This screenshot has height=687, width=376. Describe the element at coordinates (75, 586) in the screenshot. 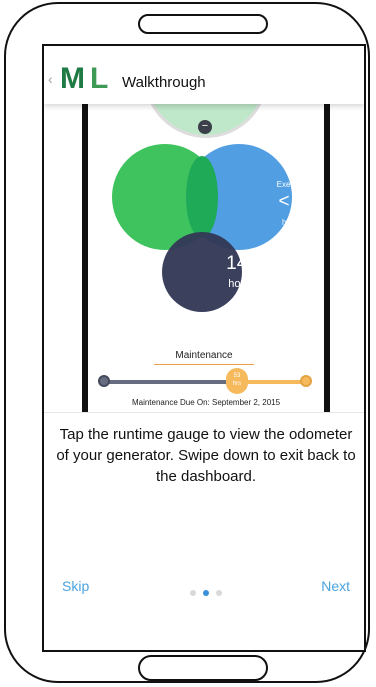

I see `skip-button: Skip` at that location.